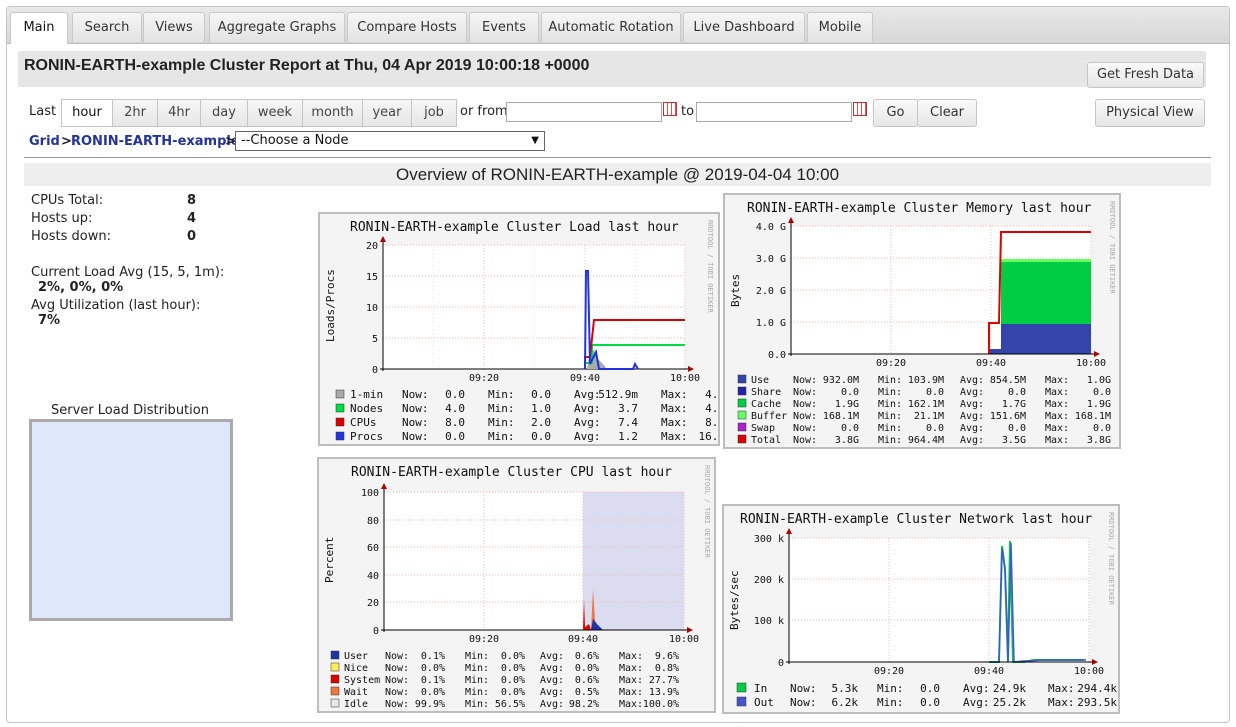 The image size is (1236, 727). I want to click on range-year-button: year, so click(387, 113).